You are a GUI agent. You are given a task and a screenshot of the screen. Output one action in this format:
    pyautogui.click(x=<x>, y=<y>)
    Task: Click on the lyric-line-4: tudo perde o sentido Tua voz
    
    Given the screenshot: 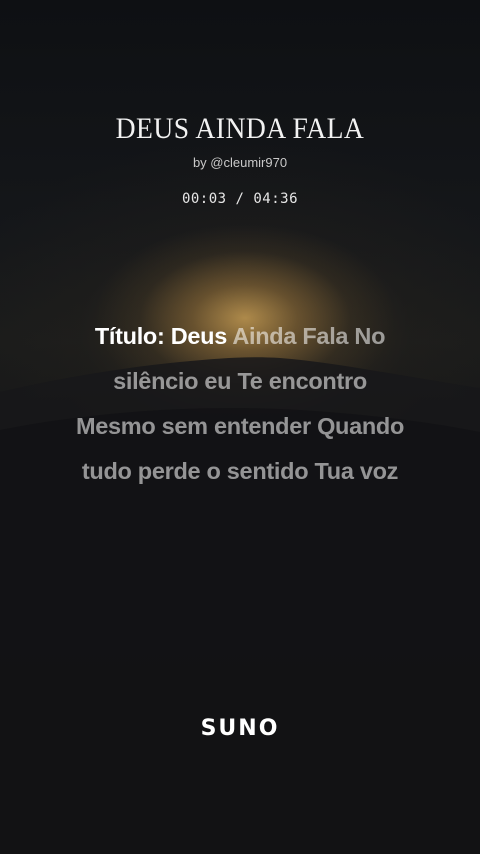 What is the action you would take?
    pyautogui.click(x=240, y=471)
    